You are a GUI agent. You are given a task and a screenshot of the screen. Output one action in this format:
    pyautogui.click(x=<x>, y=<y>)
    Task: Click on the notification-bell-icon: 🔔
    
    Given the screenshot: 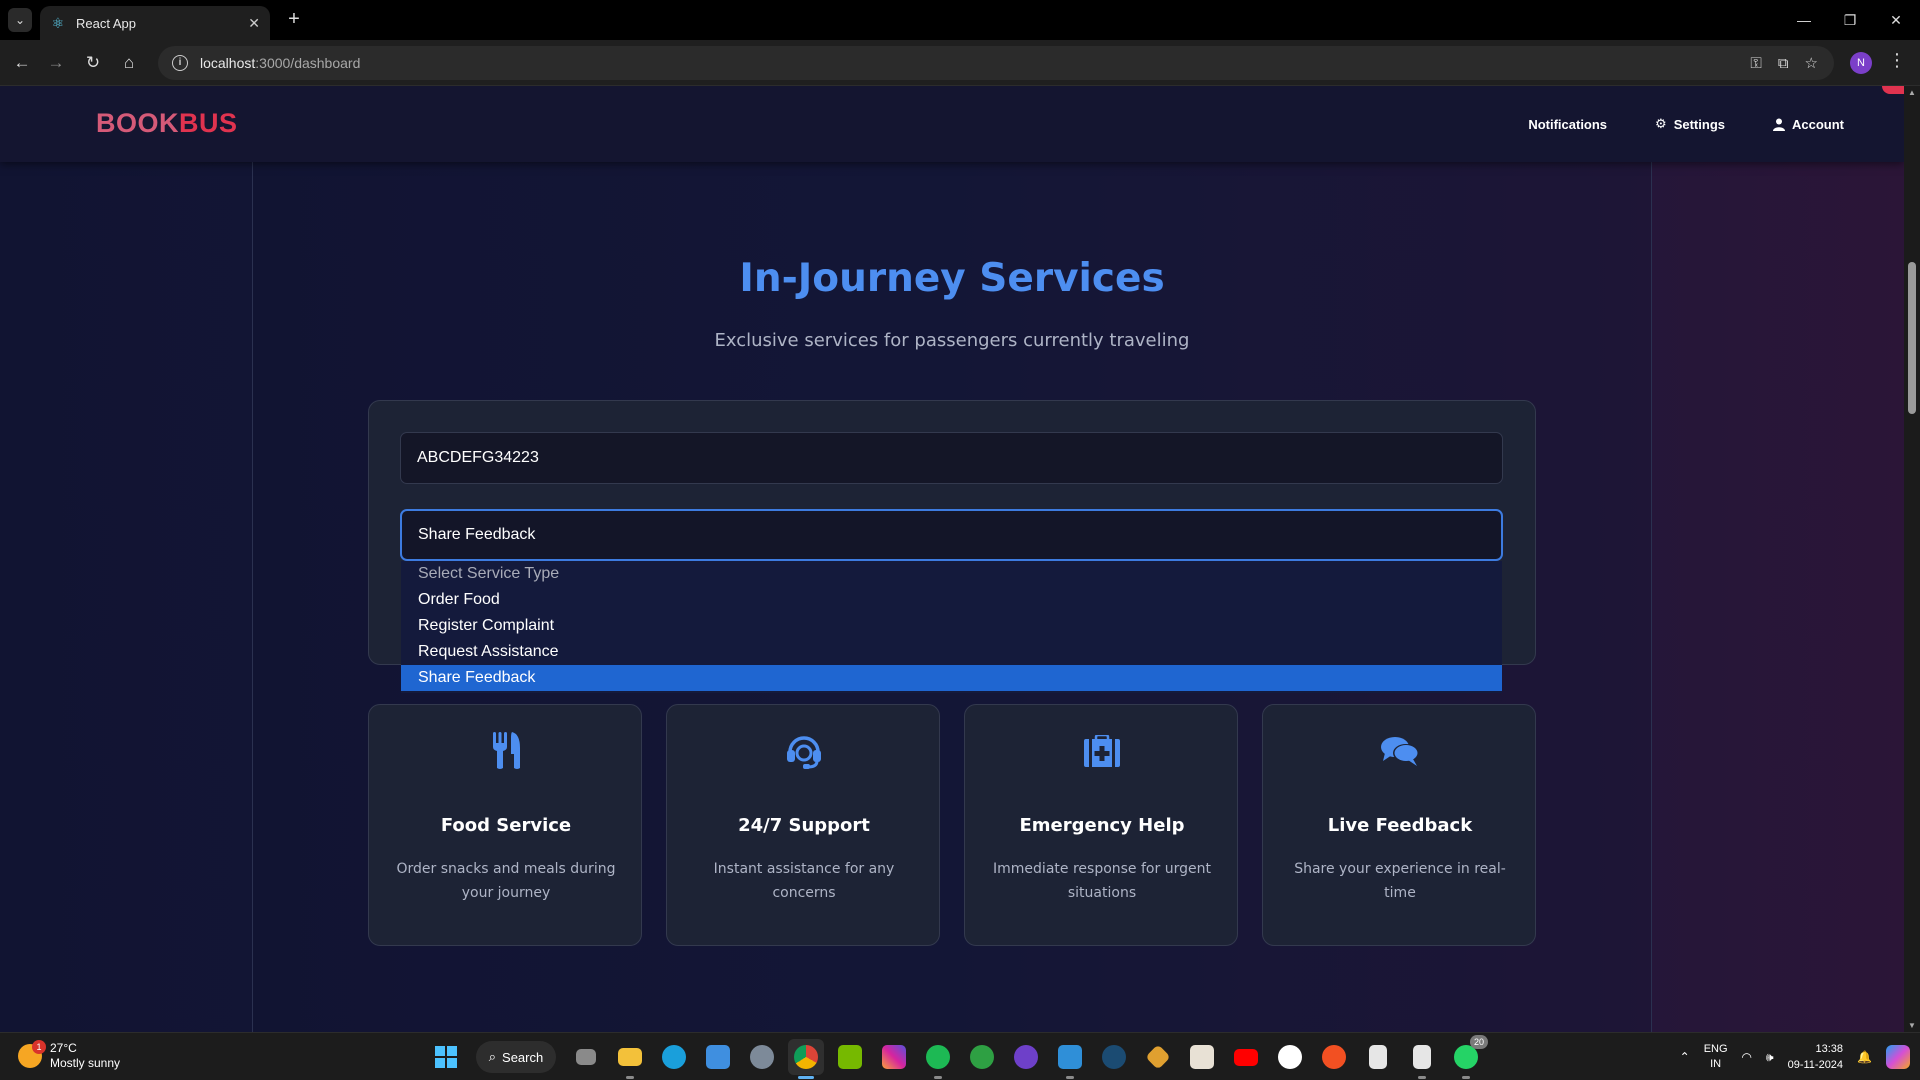 What is the action you would take?
    pyautogui.click(x=1864, y=1057)
    